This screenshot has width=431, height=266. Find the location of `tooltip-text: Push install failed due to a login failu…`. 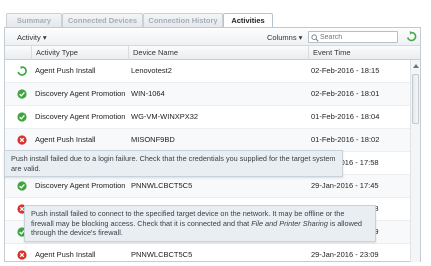

tooltip-text: Push install failed due to a login failu… is located at coordinates (173, 163).